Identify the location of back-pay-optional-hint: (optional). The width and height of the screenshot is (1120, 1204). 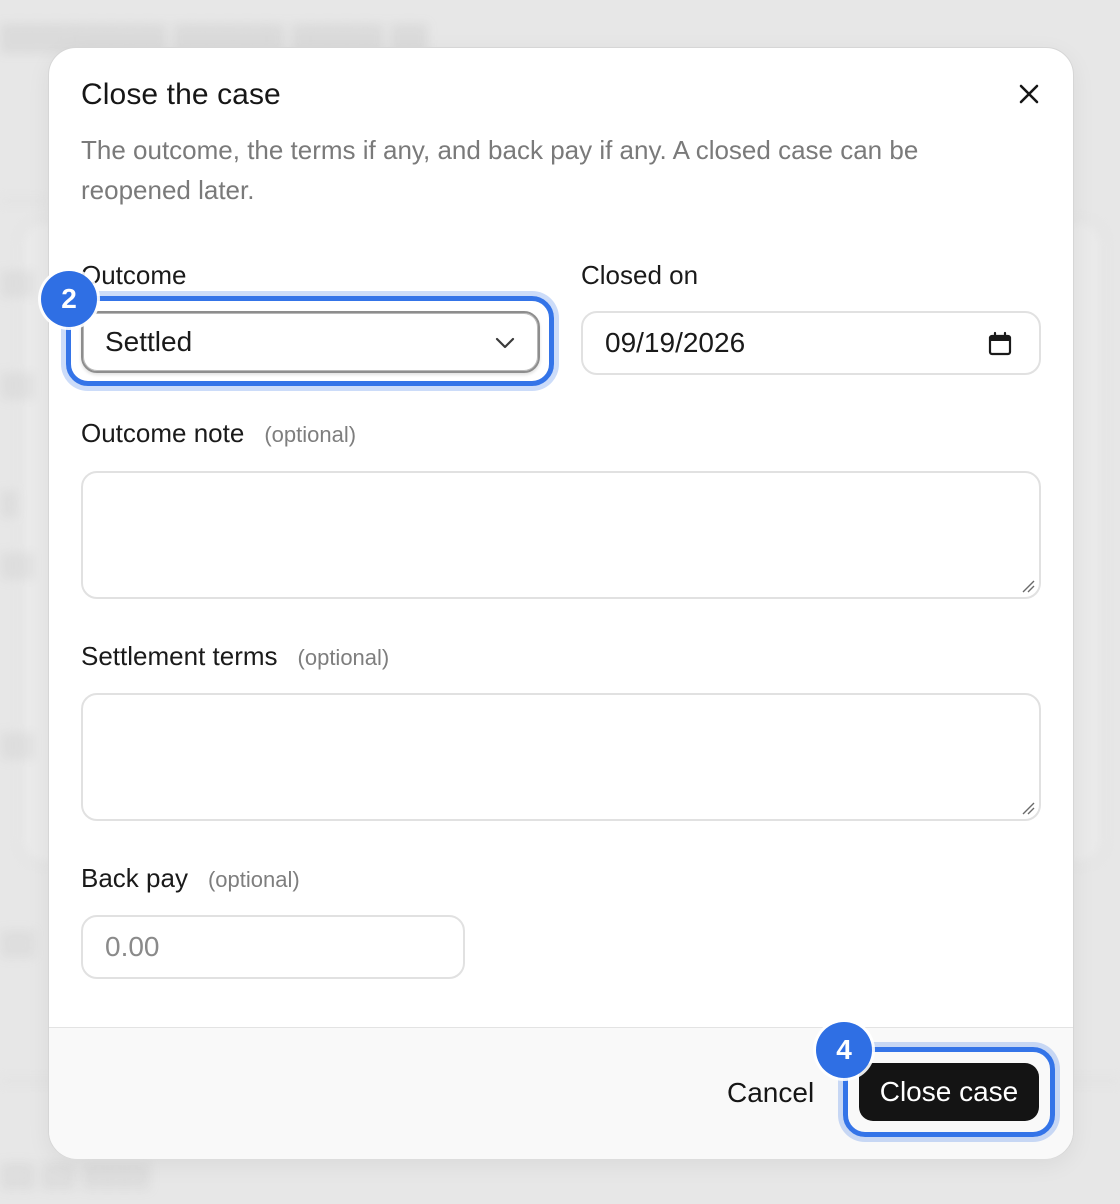
(253, 879).